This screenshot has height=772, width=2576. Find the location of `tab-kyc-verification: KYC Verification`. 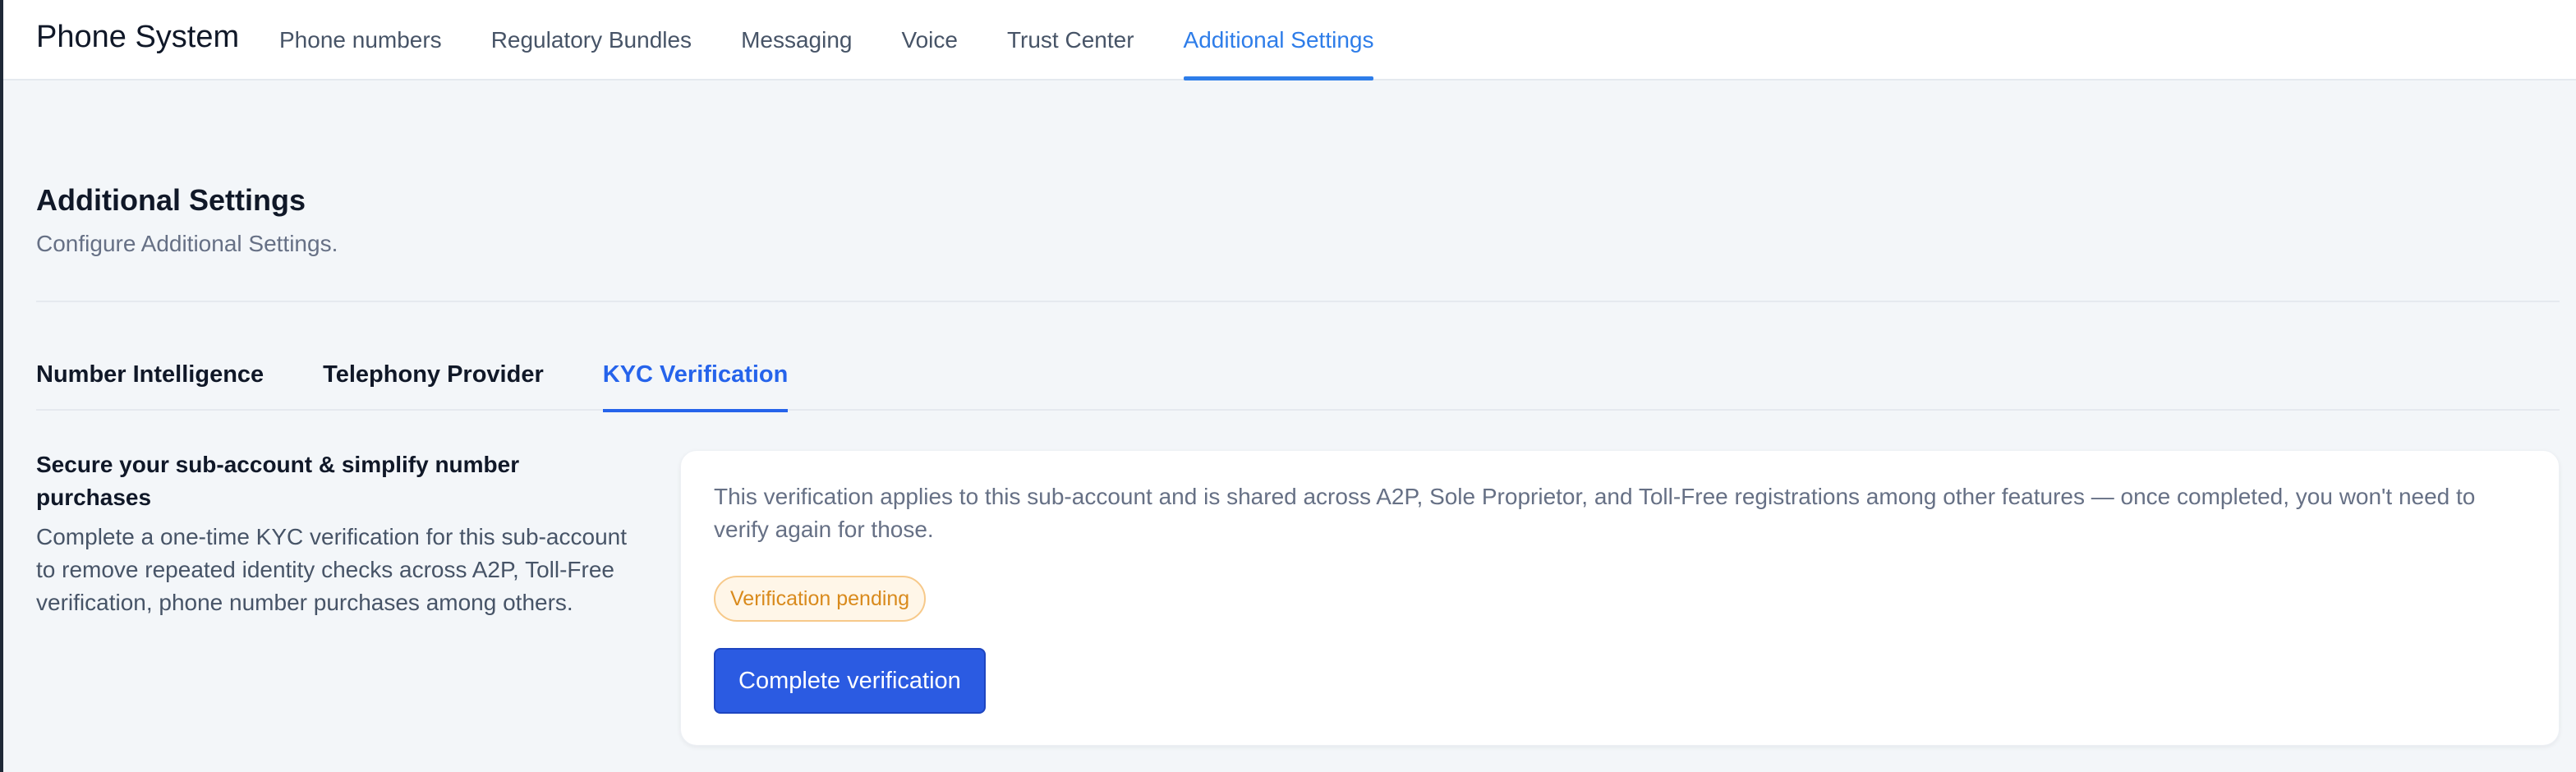

tab-kyc-verification: KYC Verification is located at coordinates (695, 378).